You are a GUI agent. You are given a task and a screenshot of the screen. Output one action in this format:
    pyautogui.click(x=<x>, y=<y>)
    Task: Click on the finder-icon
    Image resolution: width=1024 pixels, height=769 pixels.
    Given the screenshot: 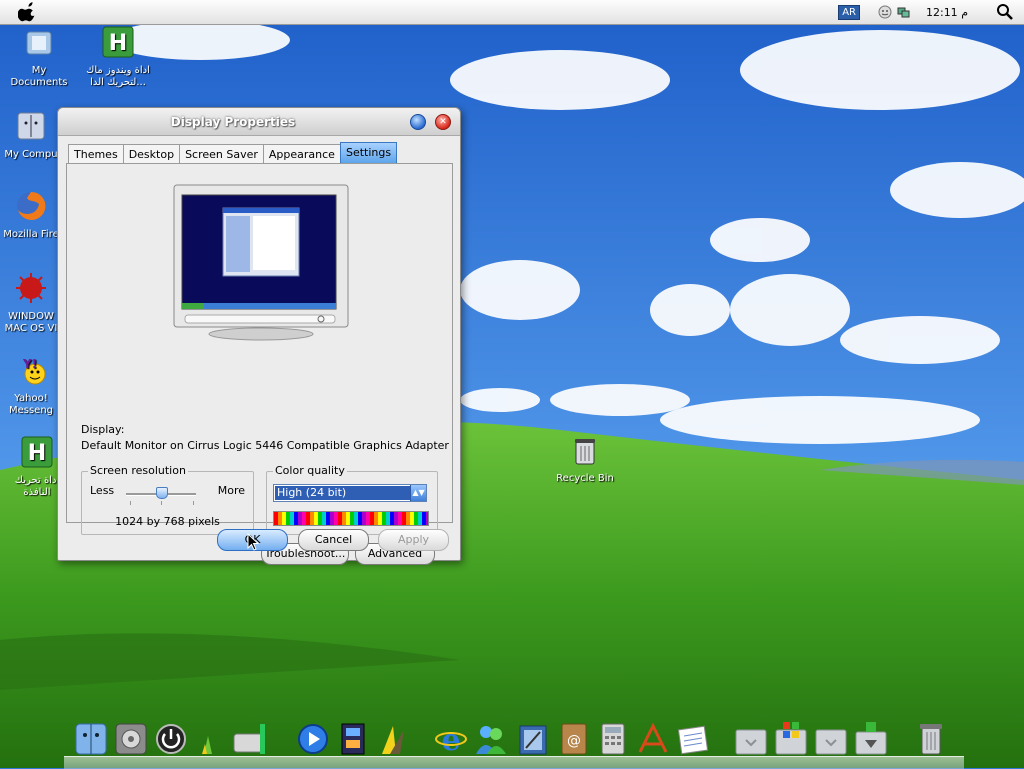 What is the action you would take?
    pyautogui.click(x=91, y=738)
    